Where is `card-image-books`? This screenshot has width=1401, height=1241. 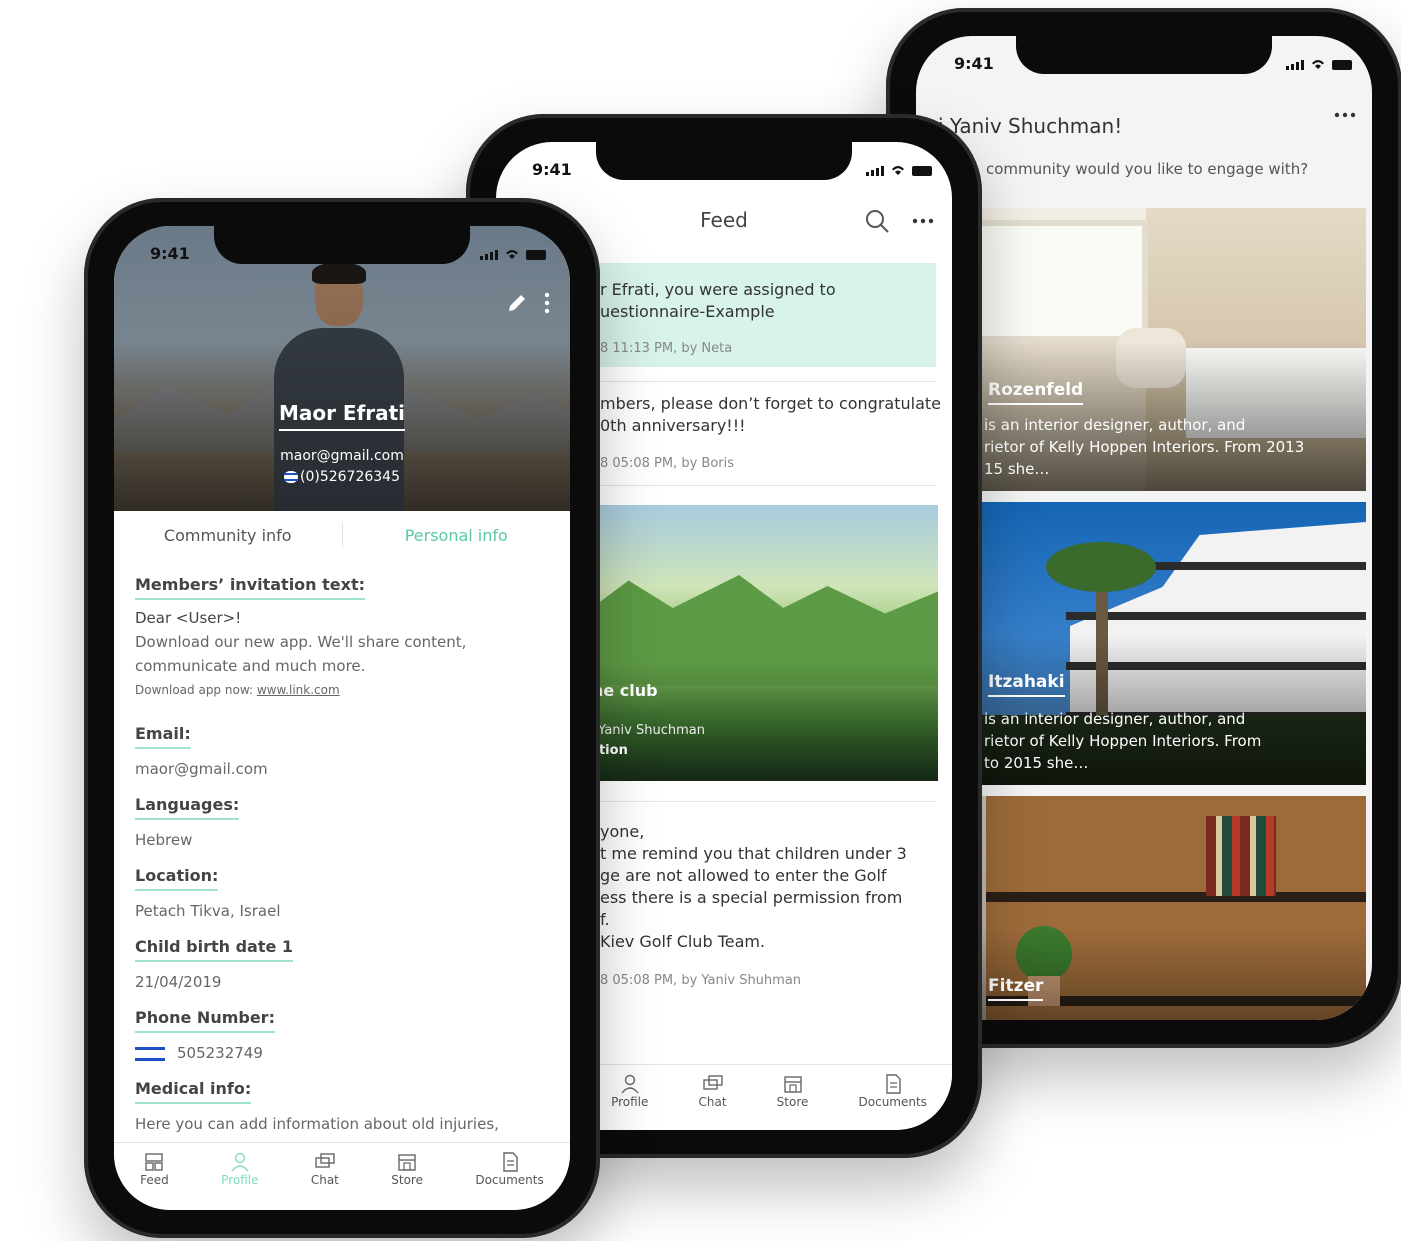
card-image-books is located at coordinates (1241, 856).